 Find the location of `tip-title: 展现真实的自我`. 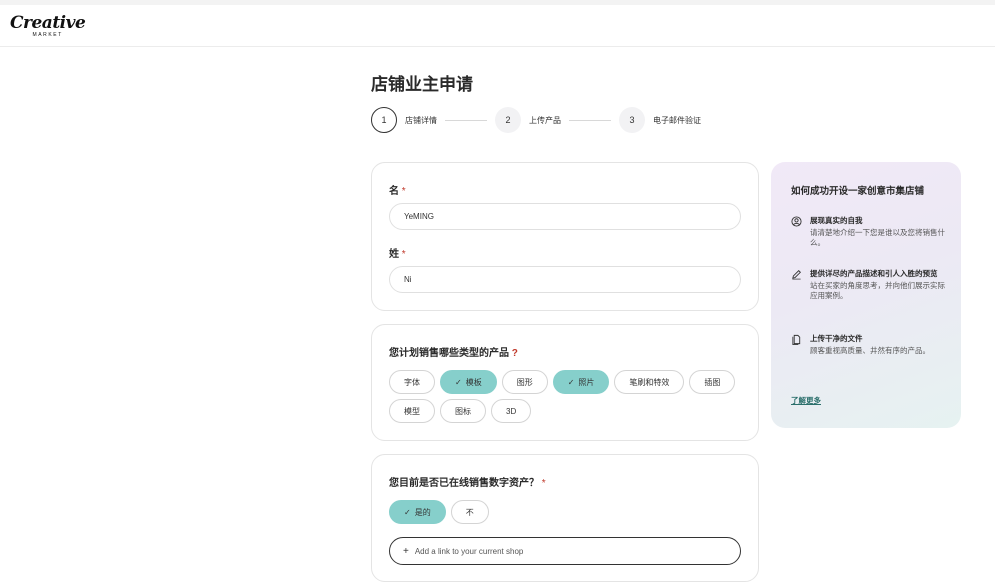

tip-title: 展现真实的自我 is located at coordinates (836, 220).